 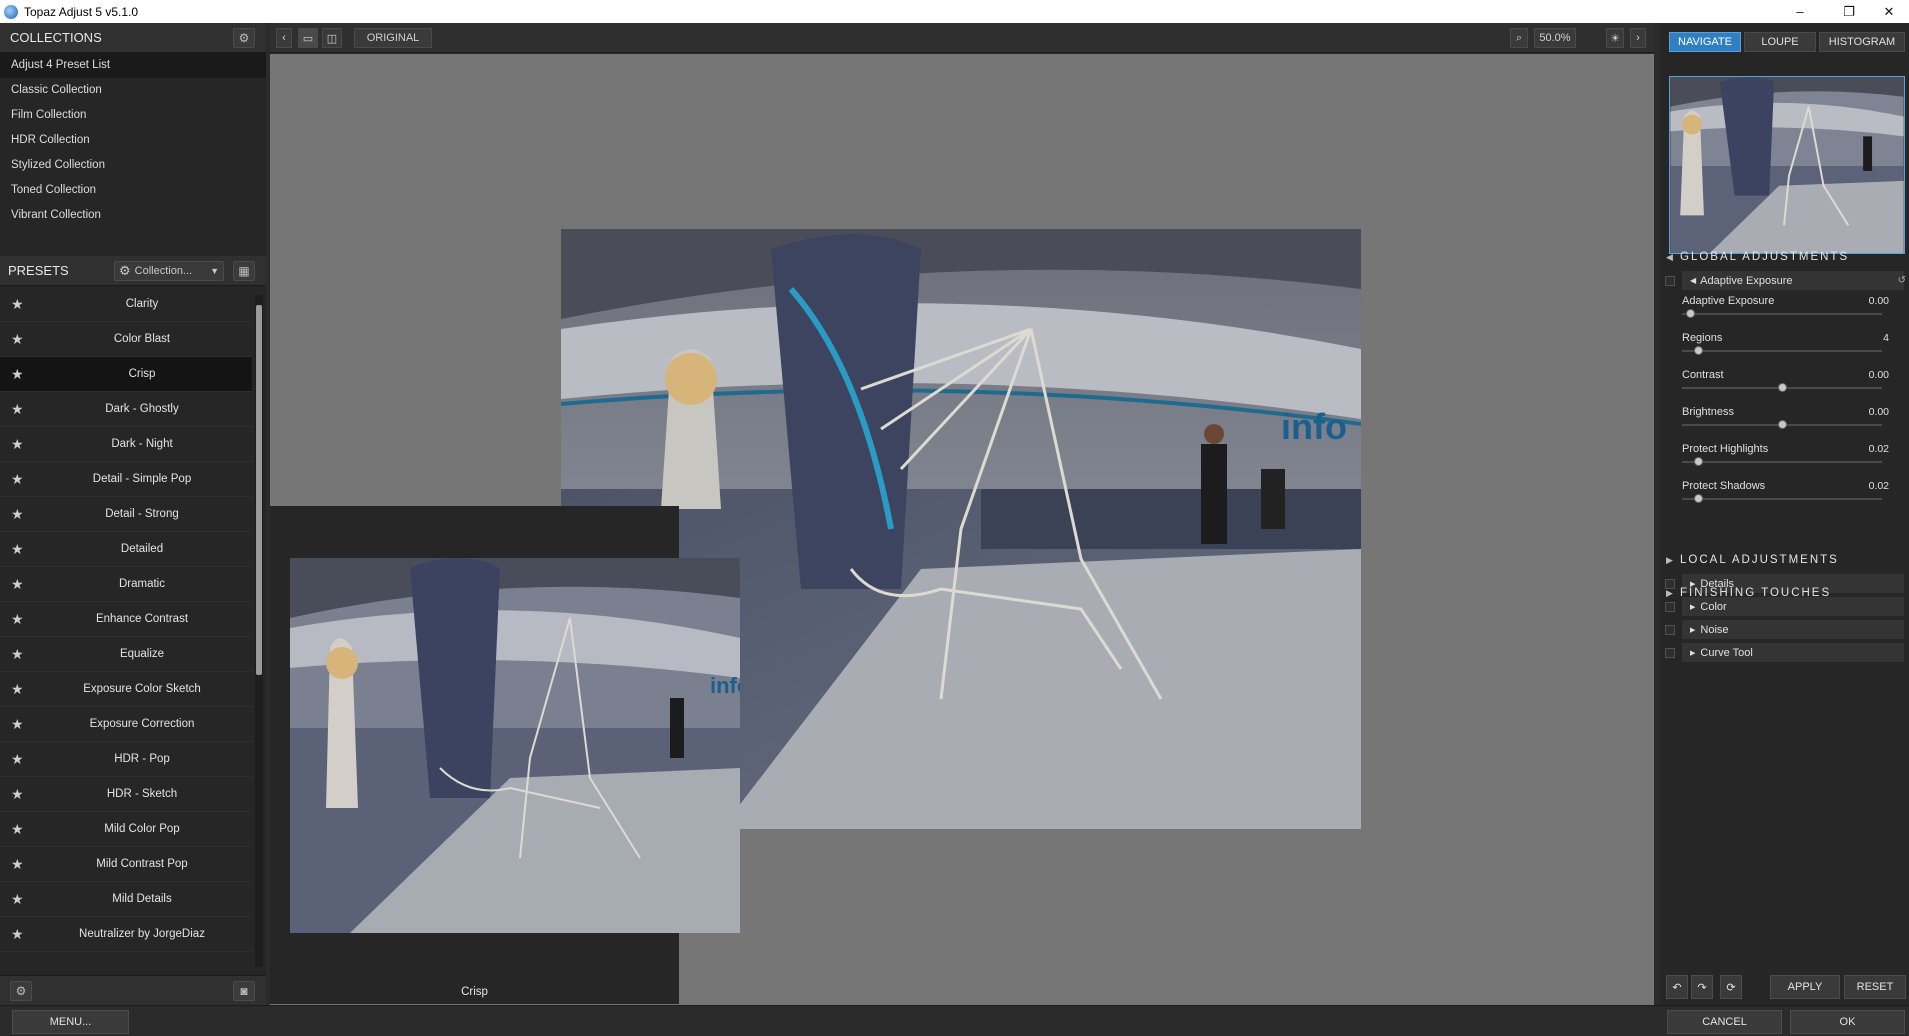 What do you see at coordinates (126, 619) in the screenshot?
I see `preset-item: ★ Enhance Contrast` at bounding box center [126, 619].